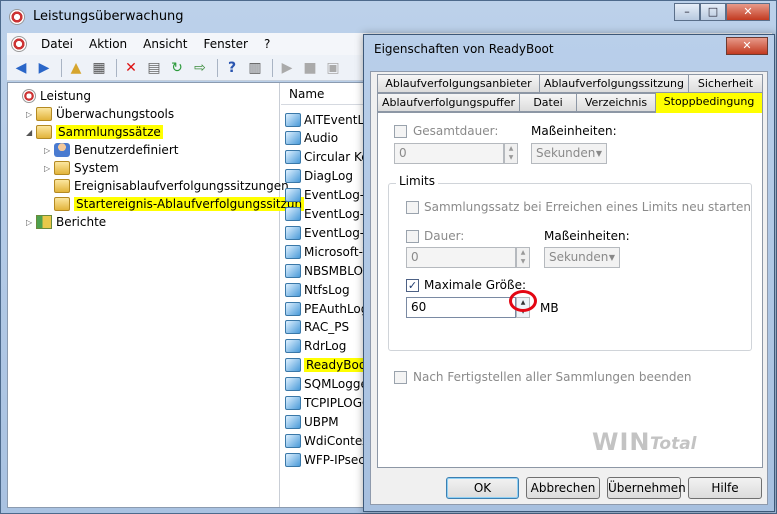  I want to click on max-size-input: 60, so click(461, 307).